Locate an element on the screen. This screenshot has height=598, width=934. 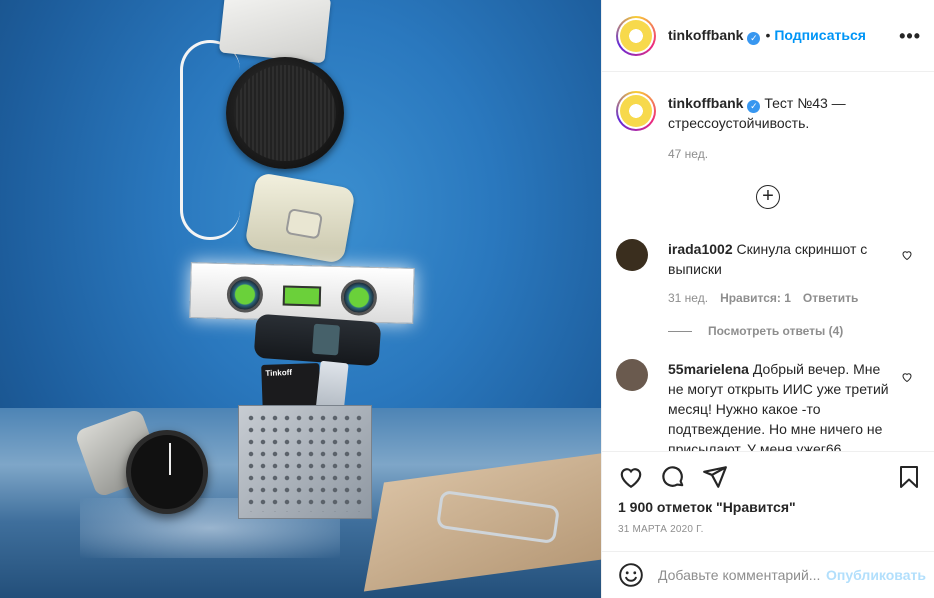
view-replies-button: Посмотреть ответы (4) is located at coordinates (755, 331).